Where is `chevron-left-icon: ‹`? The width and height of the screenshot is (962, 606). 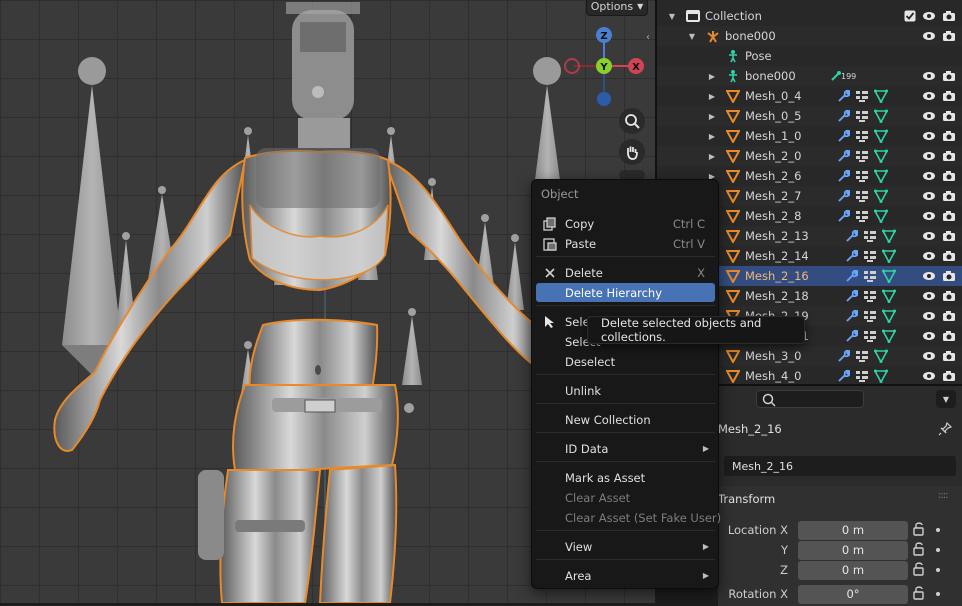
chevron-left-icon: ‹ is located at coordinates (650, 39).